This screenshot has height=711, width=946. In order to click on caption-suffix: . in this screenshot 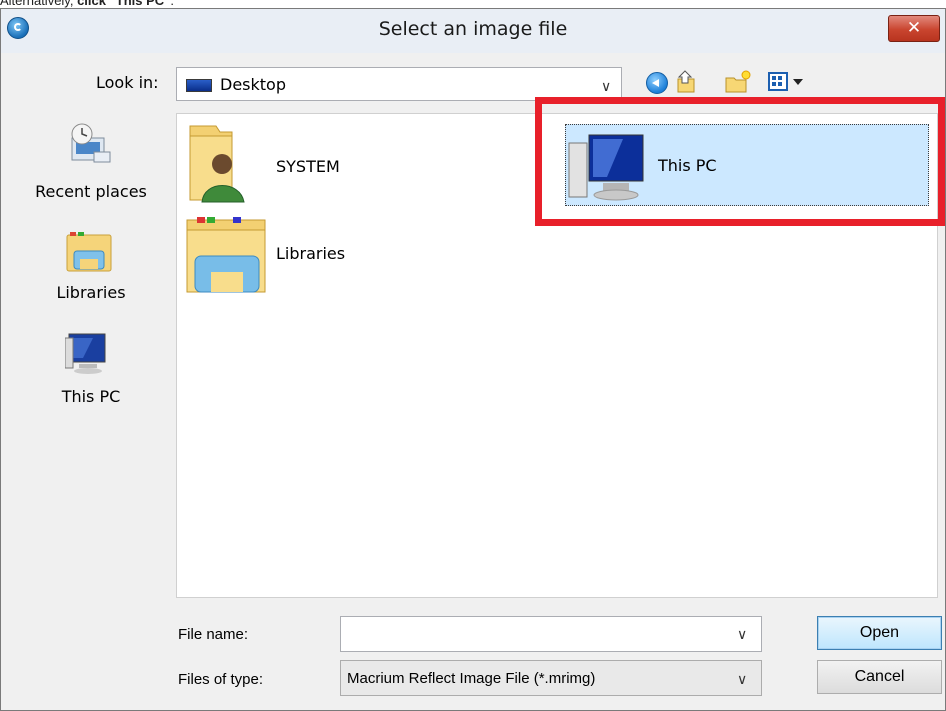, I will do `click(172, 4)`.